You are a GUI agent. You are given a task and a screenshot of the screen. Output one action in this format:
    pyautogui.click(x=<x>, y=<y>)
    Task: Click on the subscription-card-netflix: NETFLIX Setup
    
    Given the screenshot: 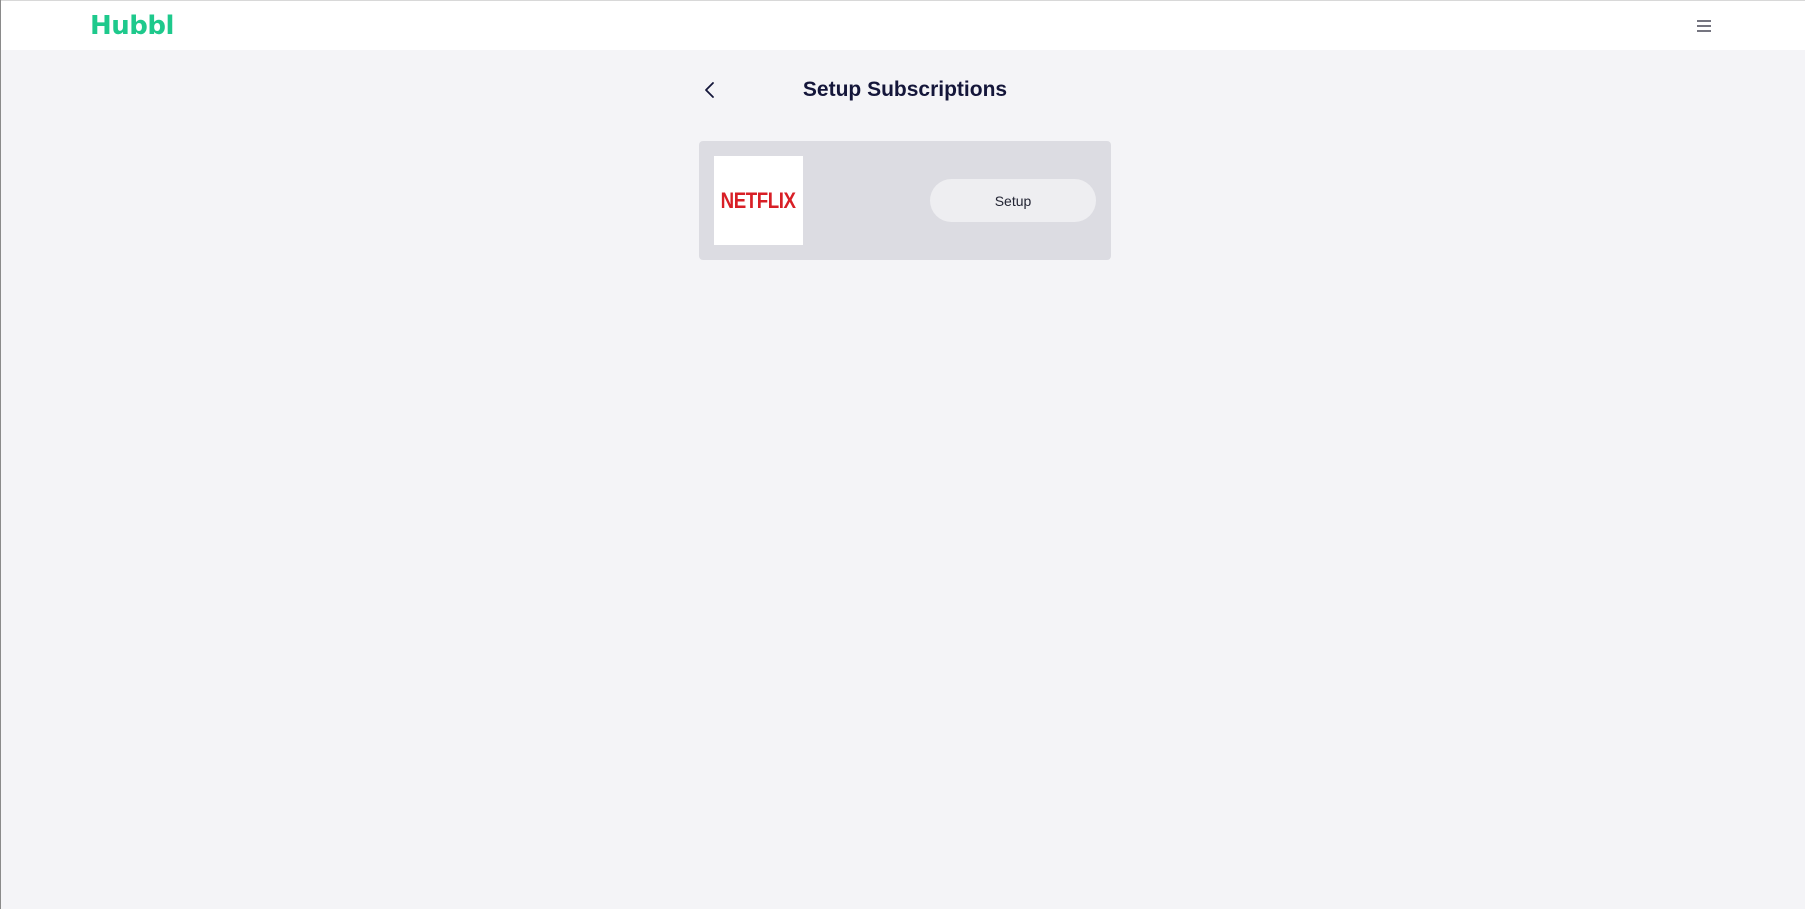 What is the action you would take?
    pyautogui.click(x=905, y=200)
    